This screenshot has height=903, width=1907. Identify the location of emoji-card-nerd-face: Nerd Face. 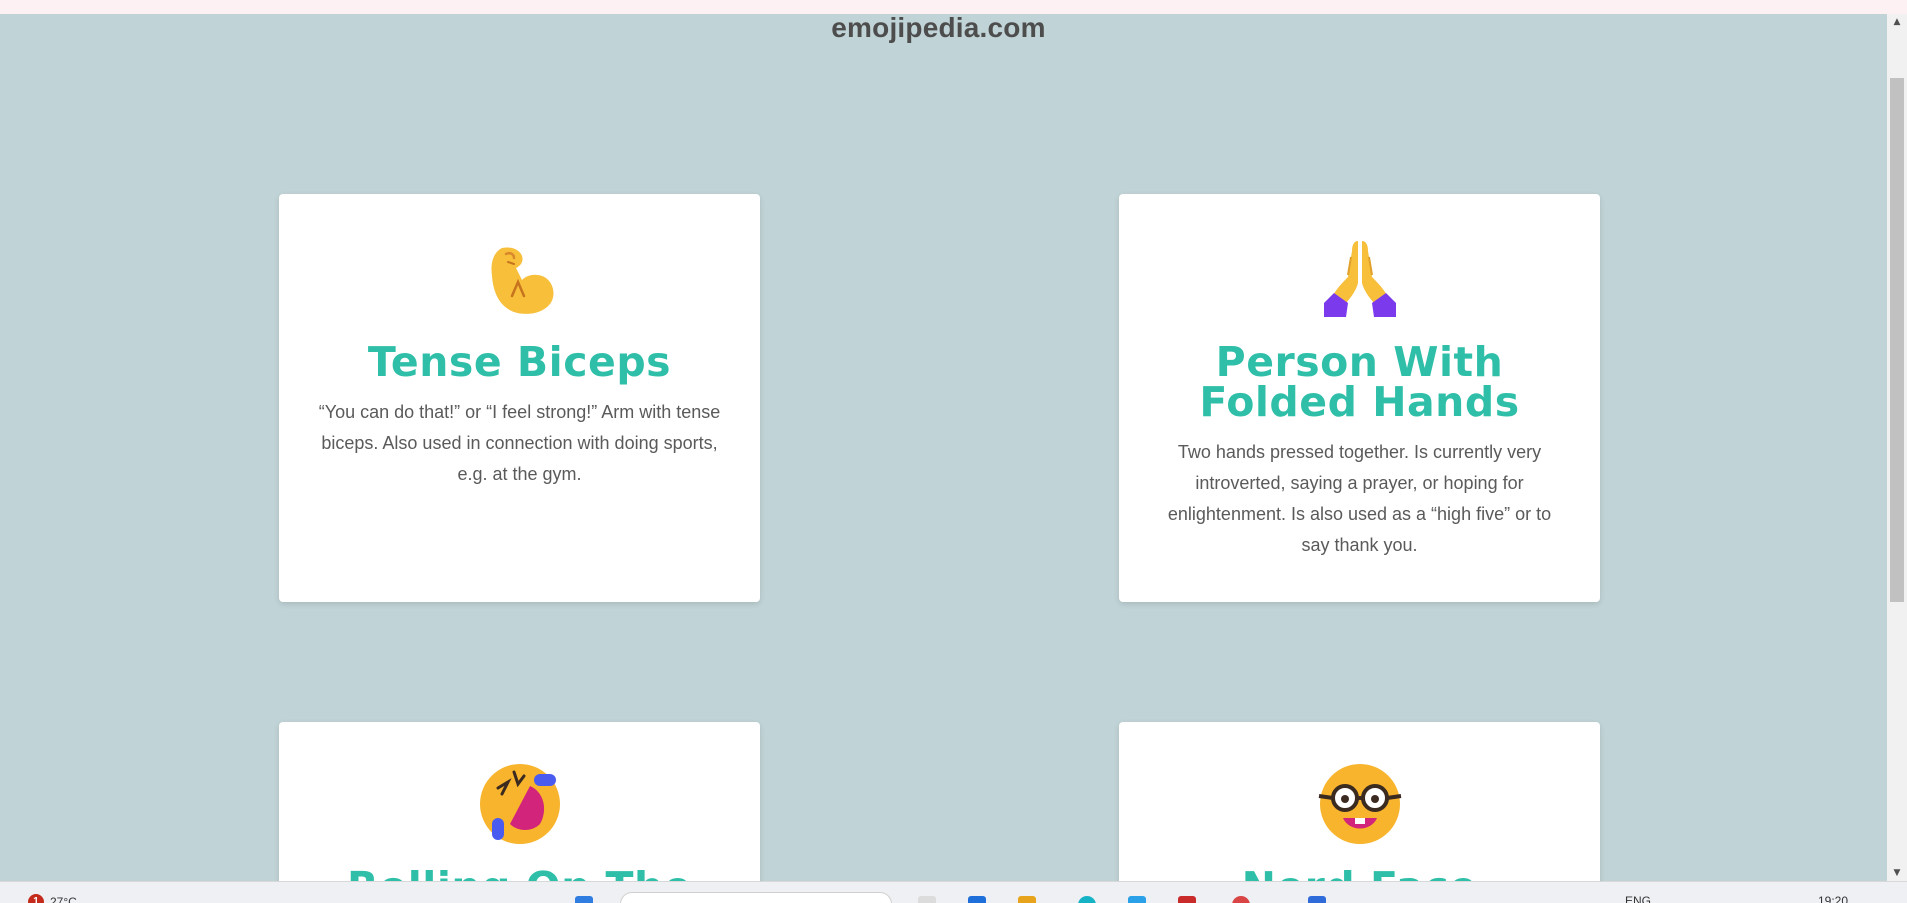
(1359, 812).